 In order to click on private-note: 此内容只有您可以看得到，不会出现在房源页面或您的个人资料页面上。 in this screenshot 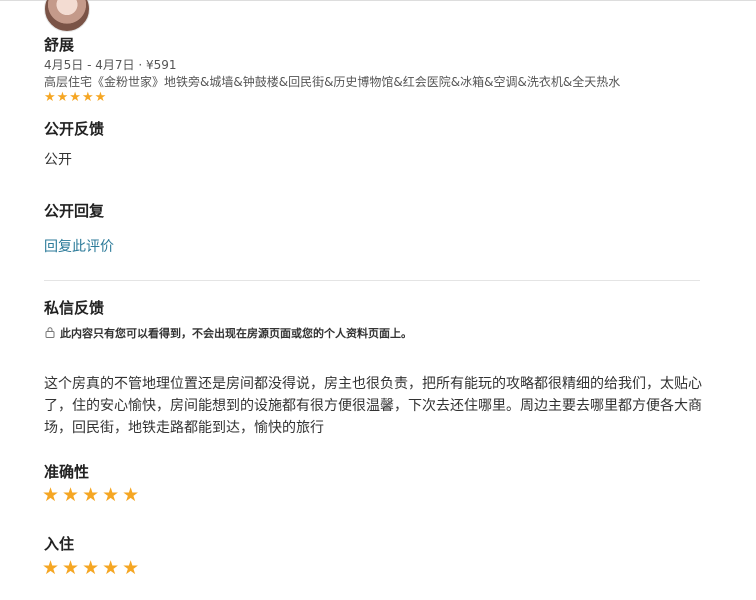, I will do `click(228, 333)`.